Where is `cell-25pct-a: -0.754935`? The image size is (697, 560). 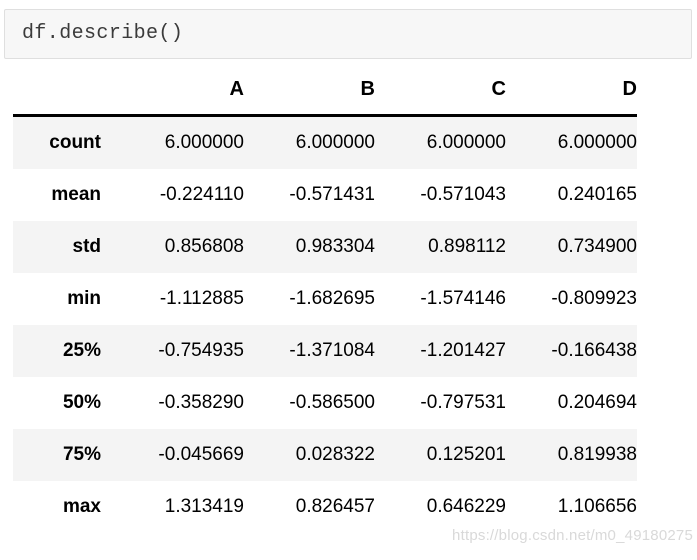 cell-25pct-a: -0.754935 is located at coordinates (201, 350).